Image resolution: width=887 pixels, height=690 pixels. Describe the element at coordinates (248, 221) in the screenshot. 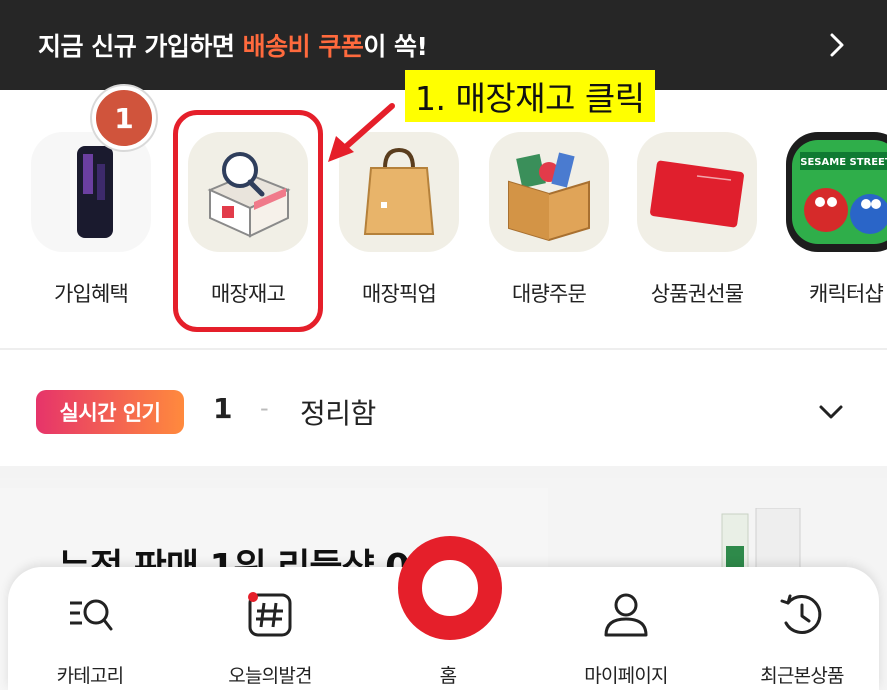

I see `tutorial-highlight-box` at that location.